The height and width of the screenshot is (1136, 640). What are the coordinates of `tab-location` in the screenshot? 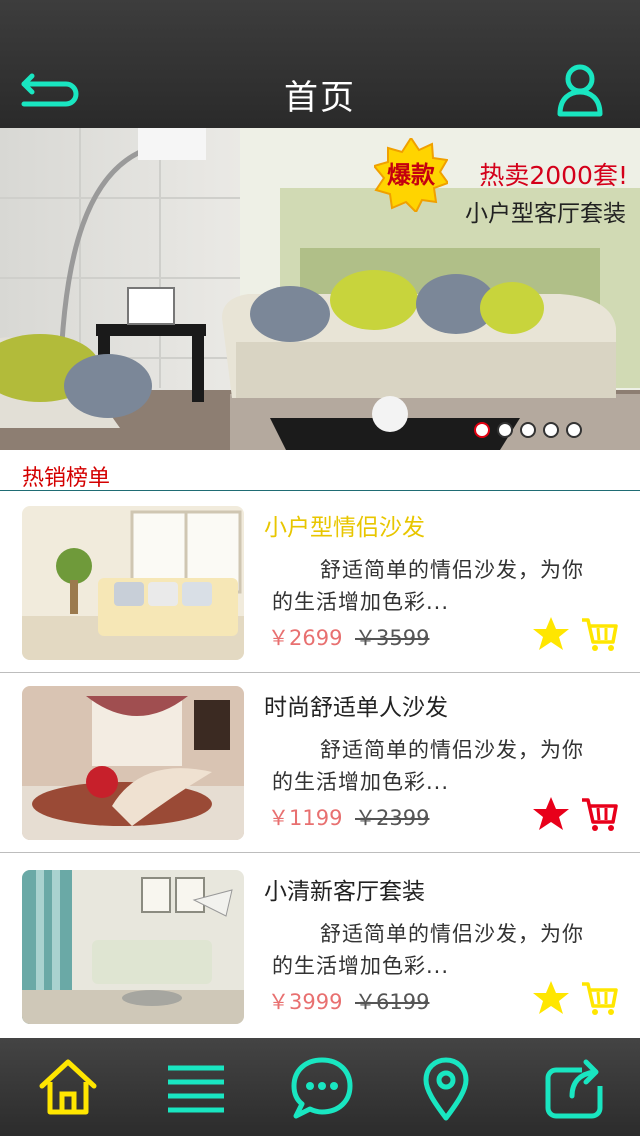 It's located at (446, 1087).